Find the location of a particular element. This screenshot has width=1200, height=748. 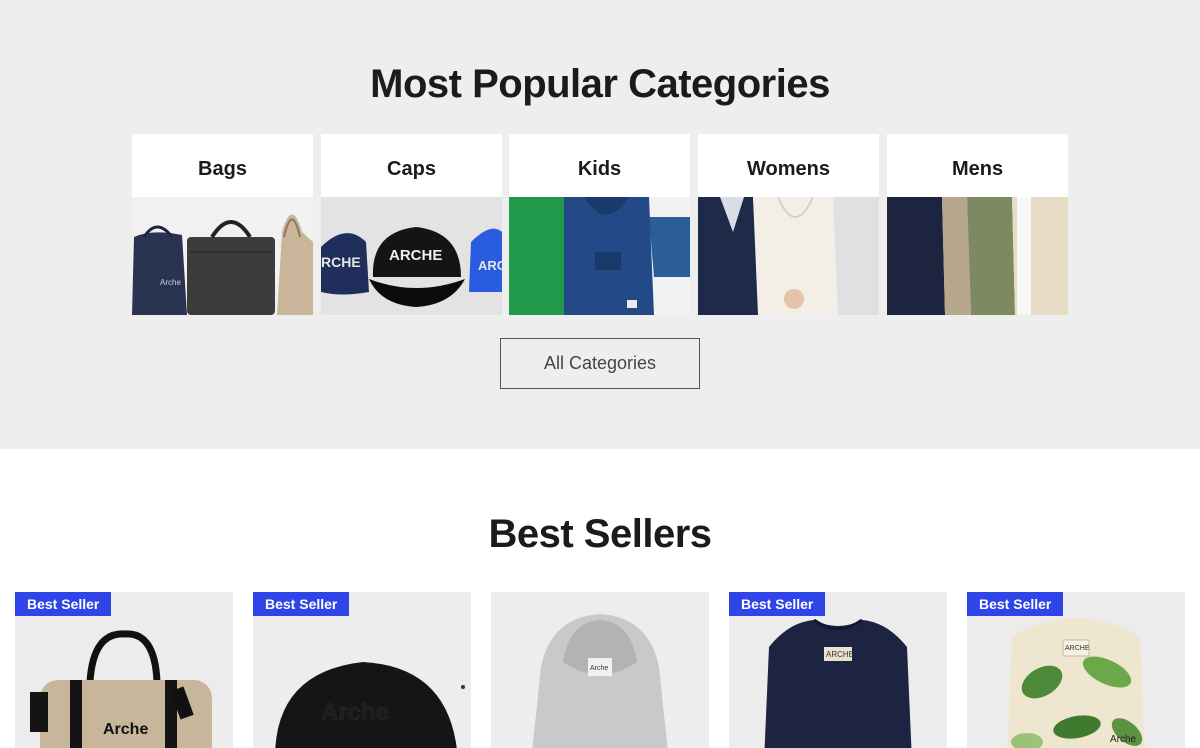

shirt-tag-text: ARCHE is located at coordinates (1077, 648).